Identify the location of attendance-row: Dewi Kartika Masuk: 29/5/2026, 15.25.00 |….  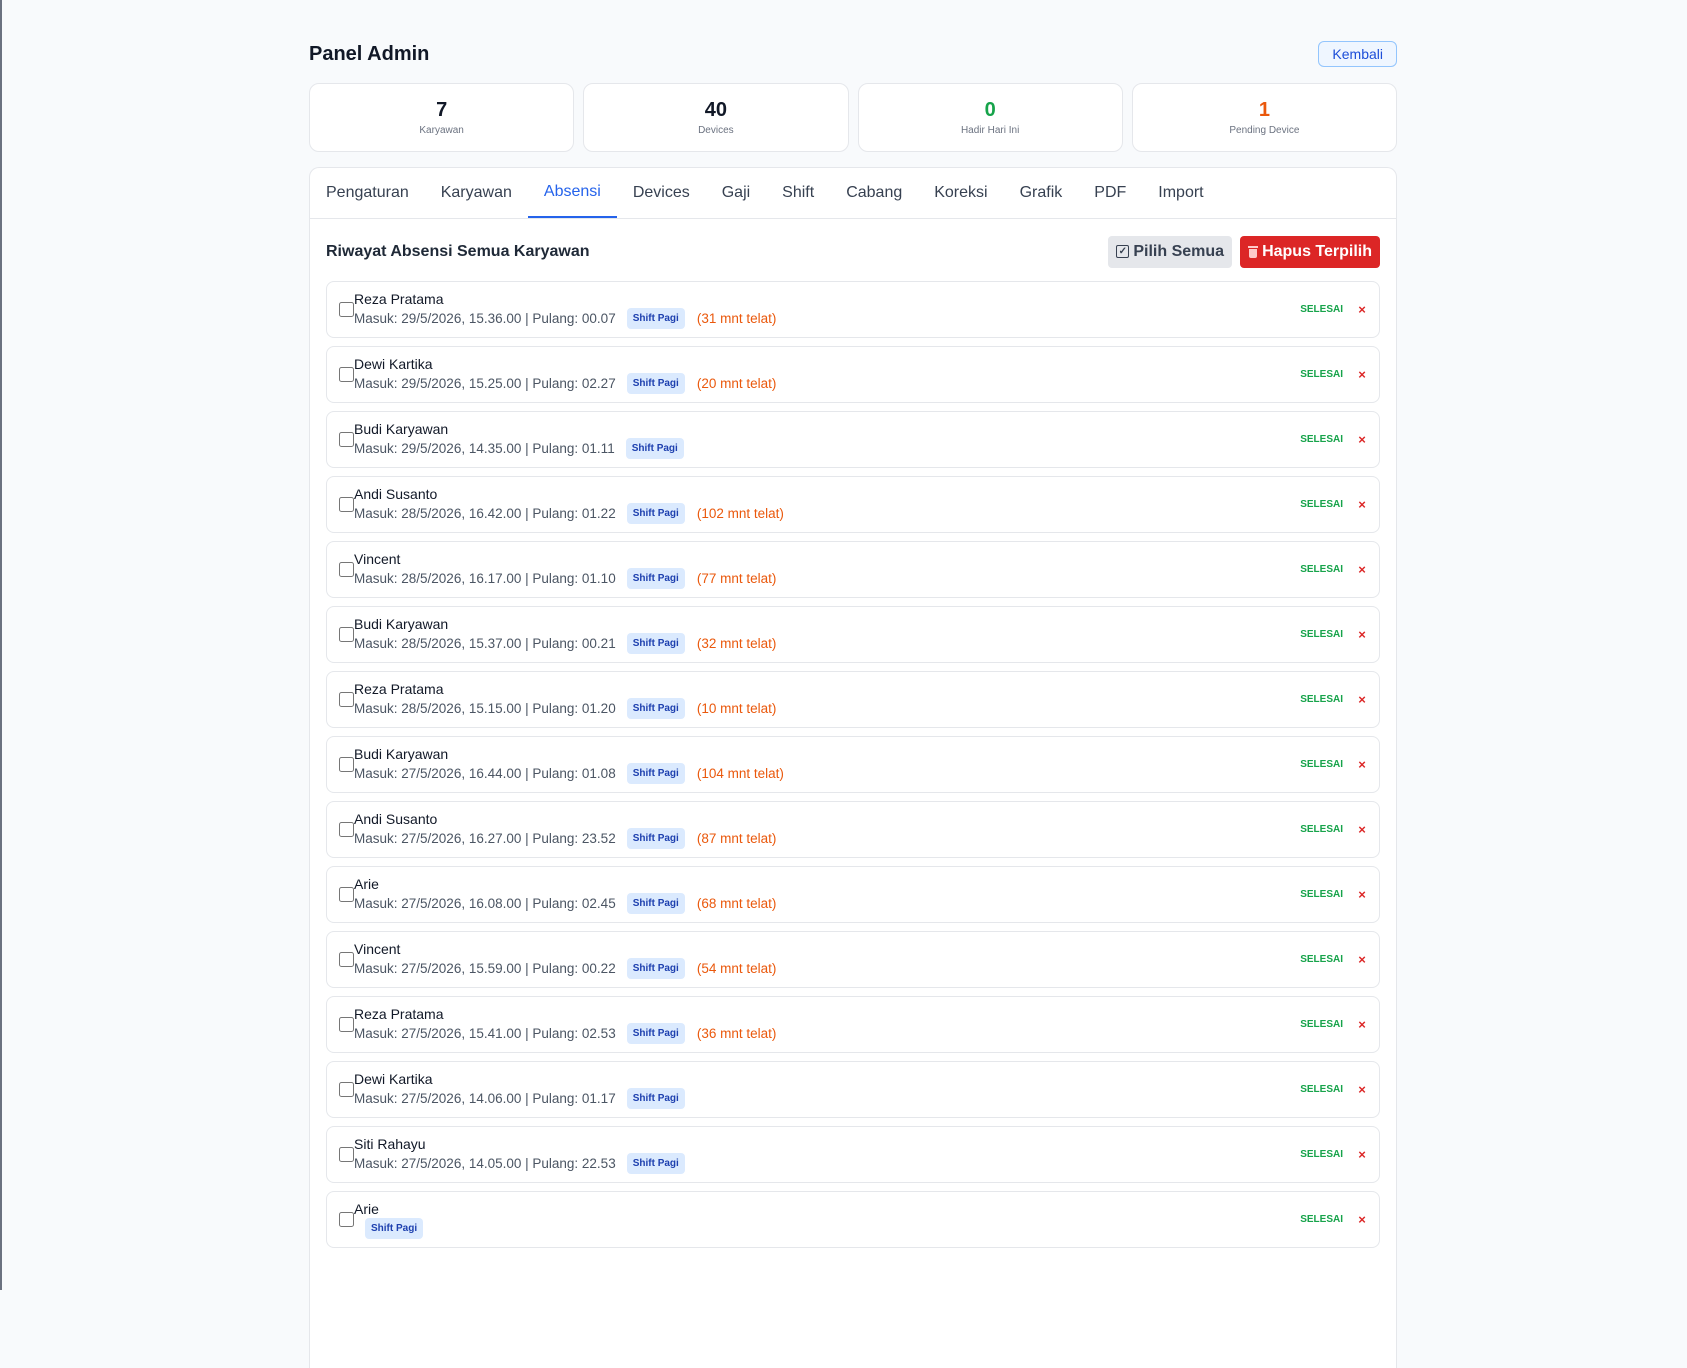
(853, 374).